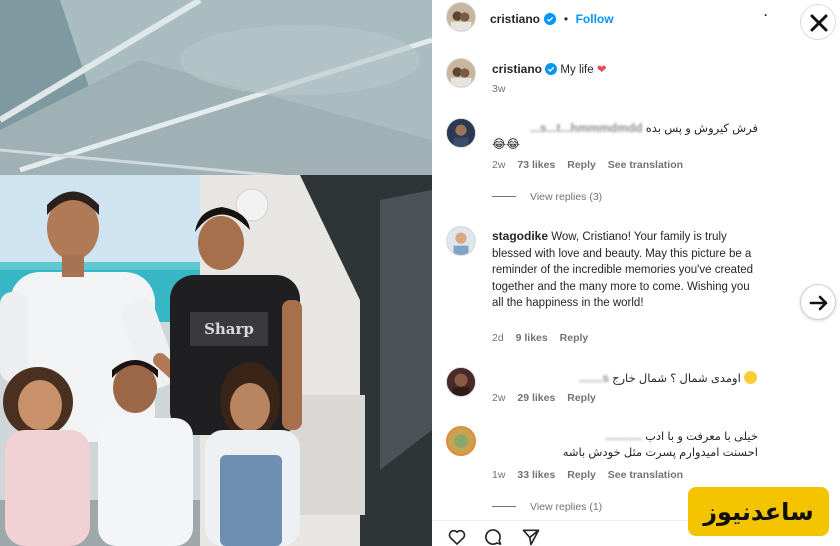  What do you see at coordinates (625, 144) in the screenshot?
I see `comment-reactions: 😂😂` at bounding box center [625, 144].